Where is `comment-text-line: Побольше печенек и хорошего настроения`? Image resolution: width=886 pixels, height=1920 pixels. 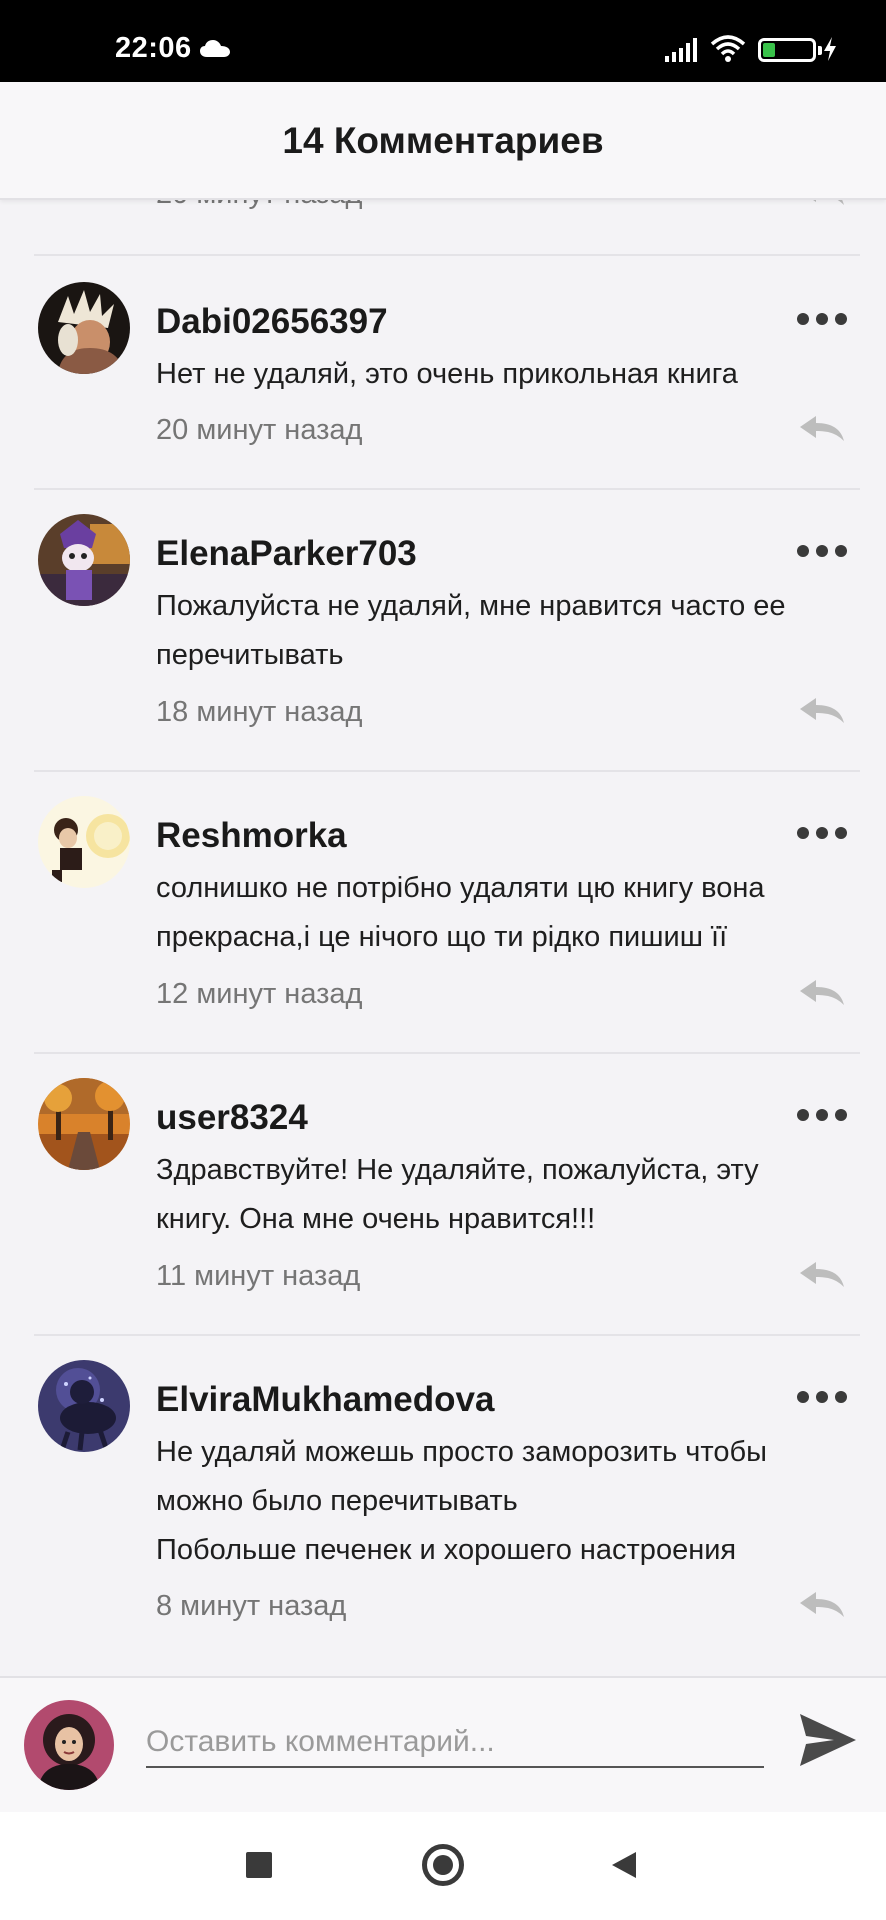
comment-text-line: Побольше печенек и хорошего настроения is located at coordinates (446, 1550).